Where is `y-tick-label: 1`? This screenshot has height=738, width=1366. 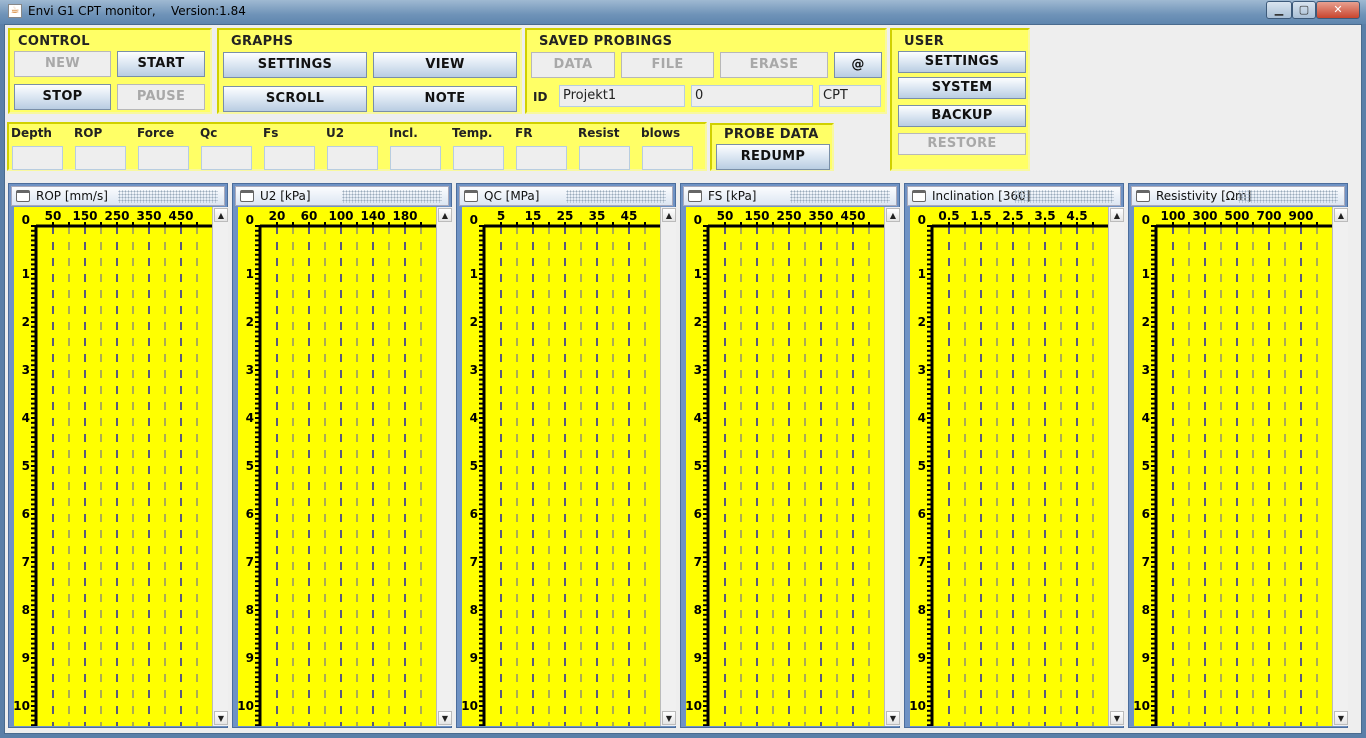 y-tick-label: 1 is located at coordinates (26, 274).